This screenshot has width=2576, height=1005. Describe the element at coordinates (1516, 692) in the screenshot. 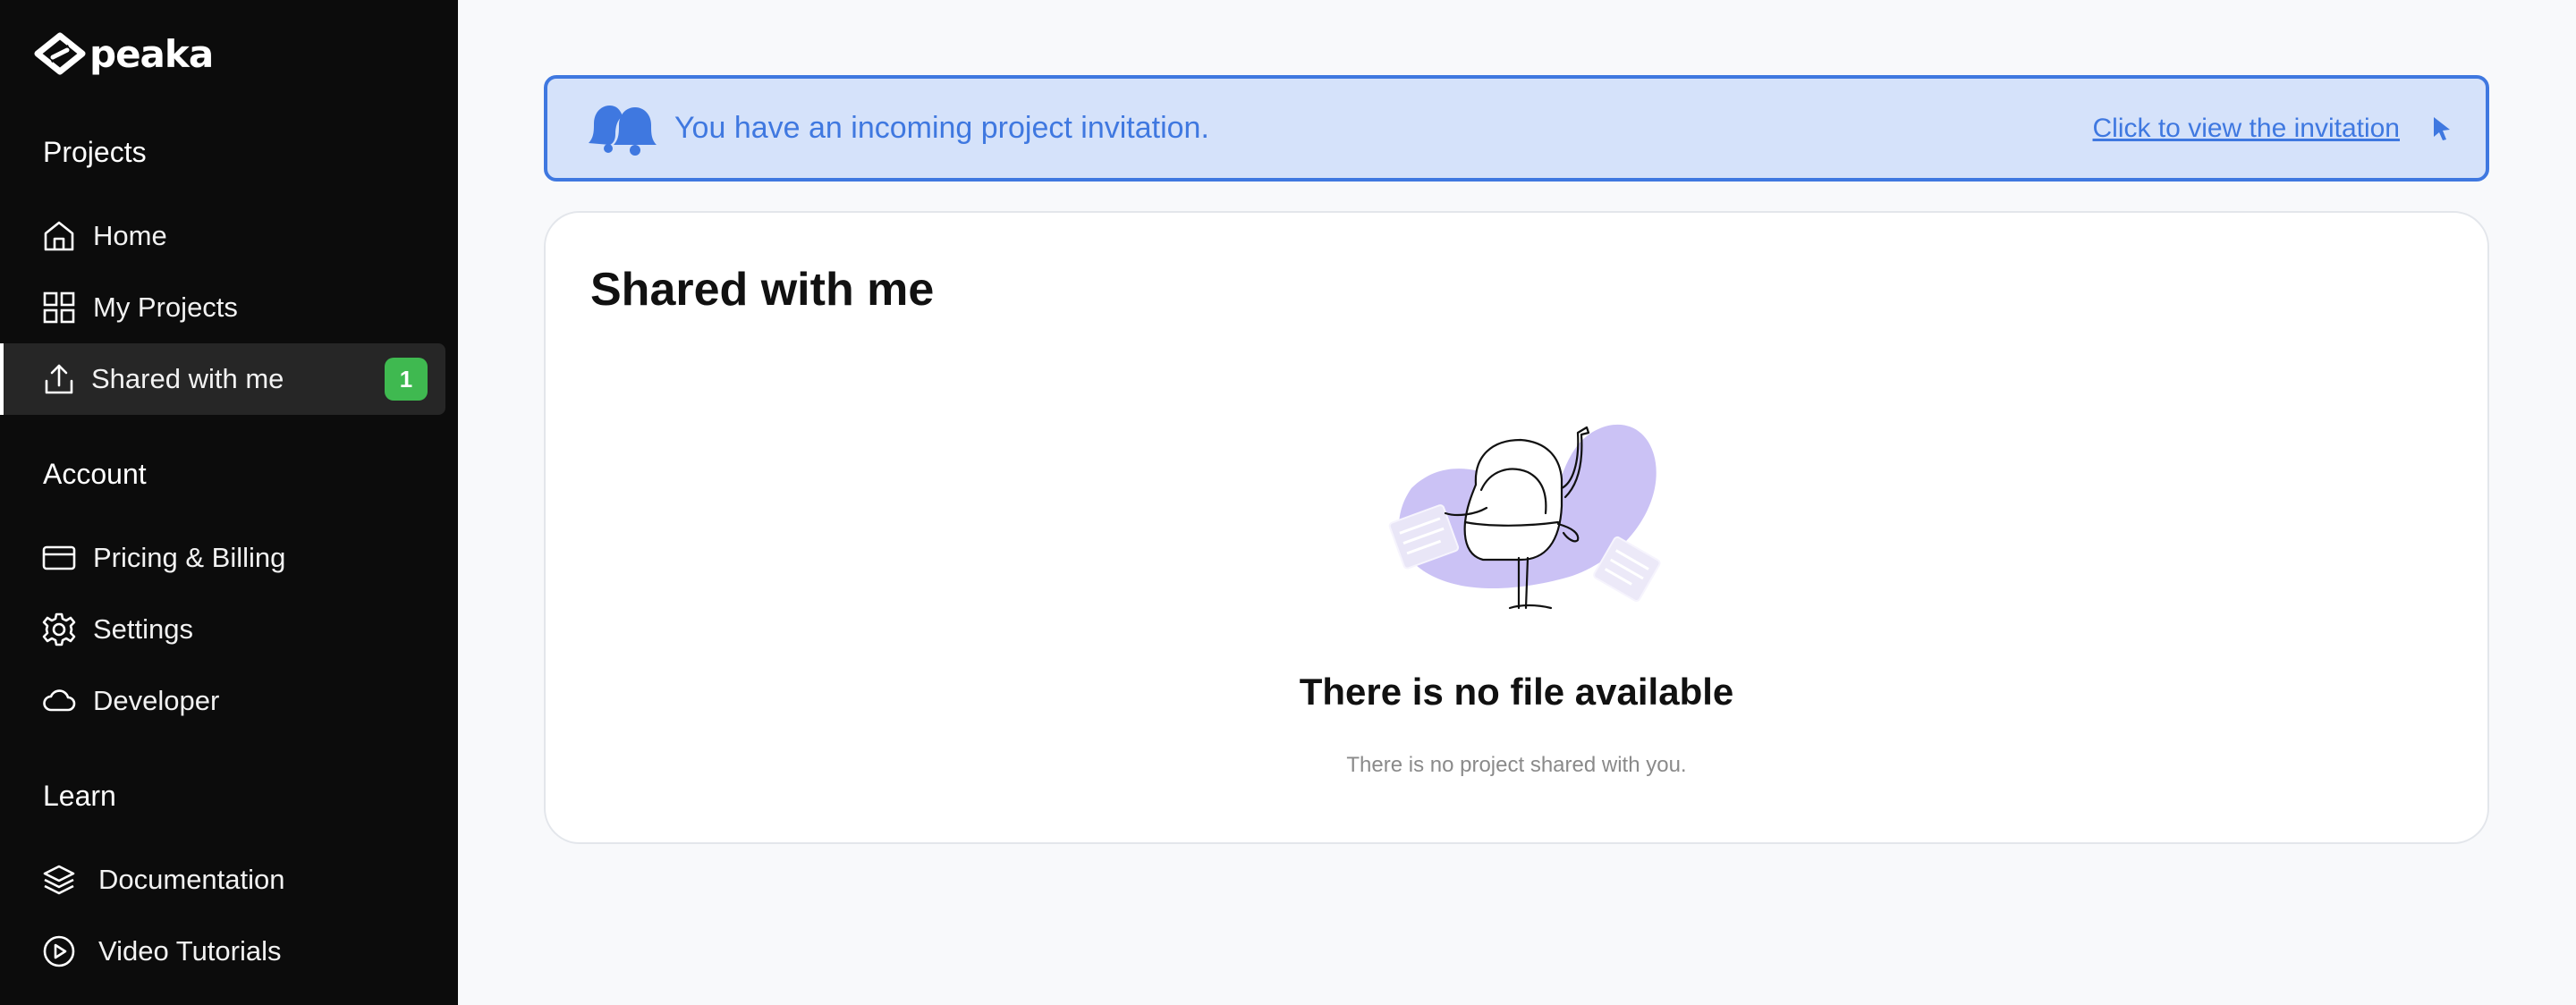

I see `empty-state-title: There is no file available` at that location.